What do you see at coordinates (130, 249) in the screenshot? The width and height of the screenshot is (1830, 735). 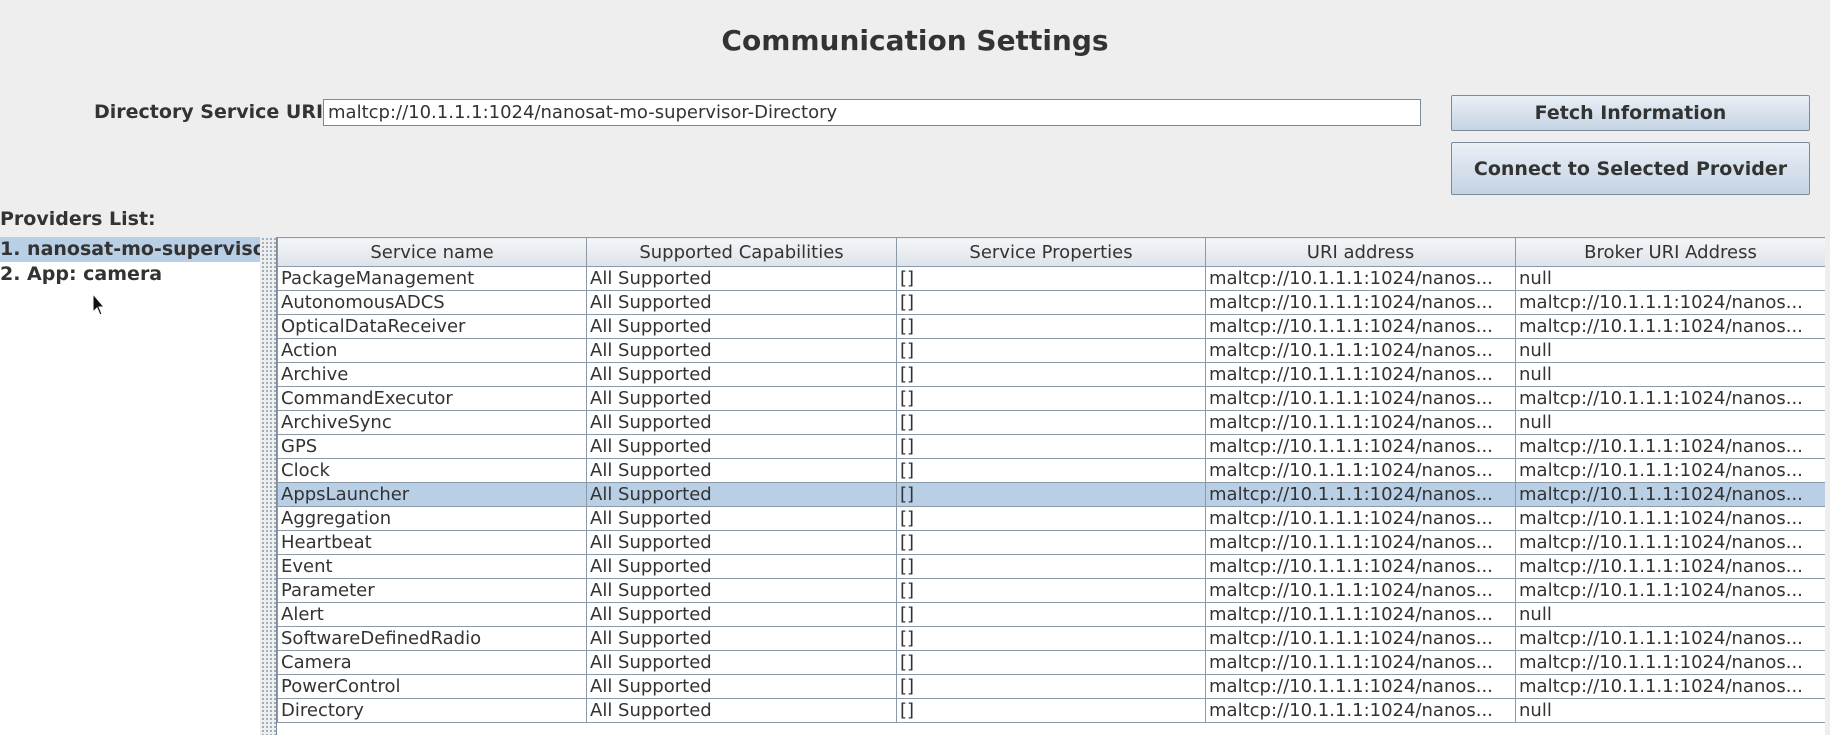 I see `provider-item-supervisor: 1. nanosat-mo-superviso` at bounding box center [130, 249].